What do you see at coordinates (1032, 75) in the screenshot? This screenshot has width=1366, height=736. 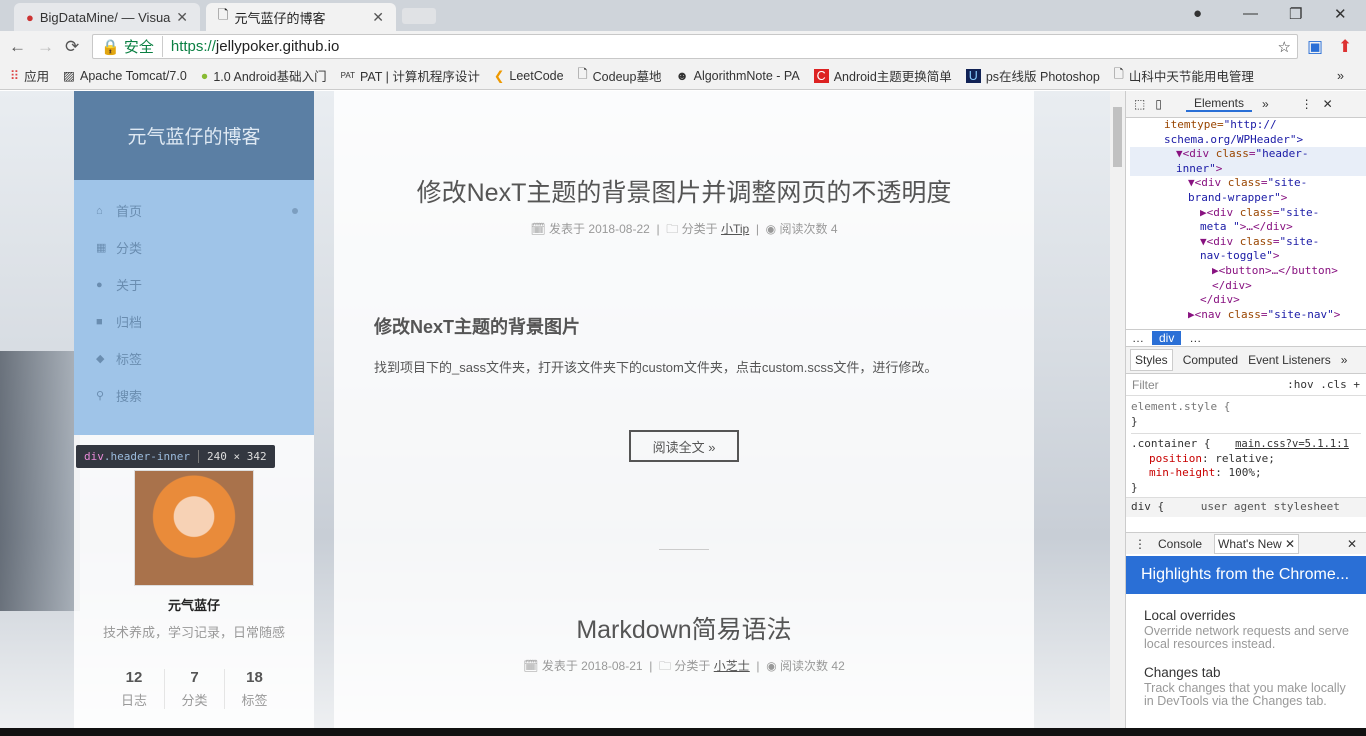 I see `bookmark-item: Ups在线版 Photoshop` at bounding box center [1032, 75].